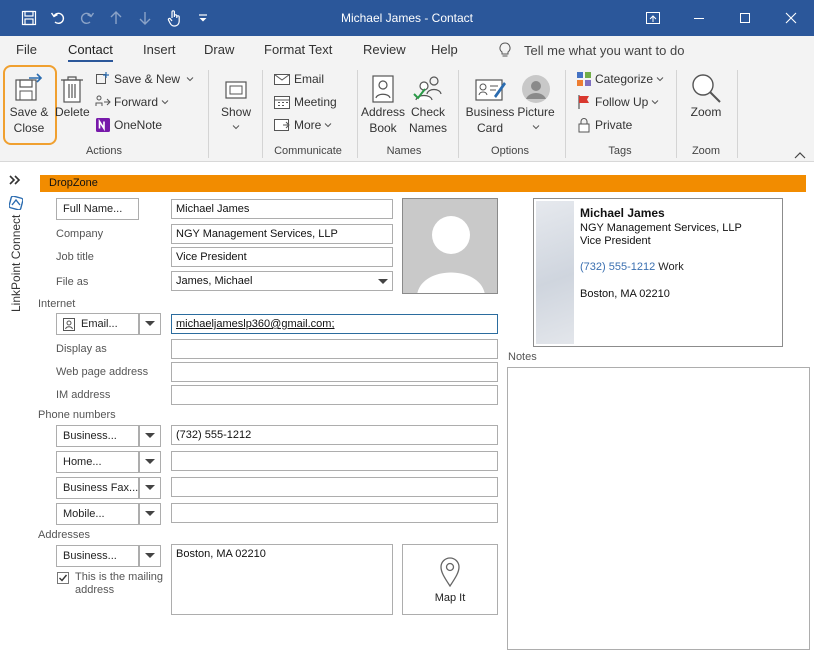  I want to click on tab-draw: Draw, so click(219, 49).